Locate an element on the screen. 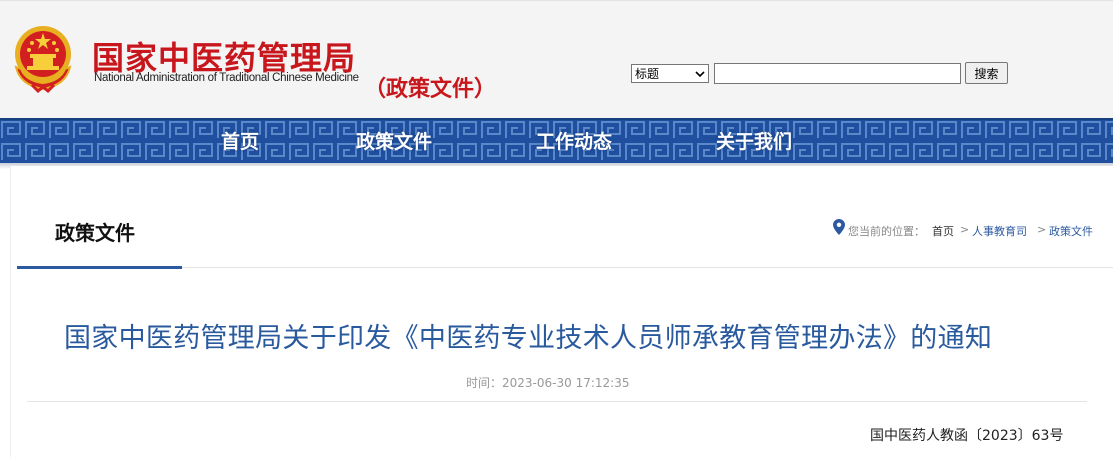  location-pin-icon is located at coordinates (839, 227).